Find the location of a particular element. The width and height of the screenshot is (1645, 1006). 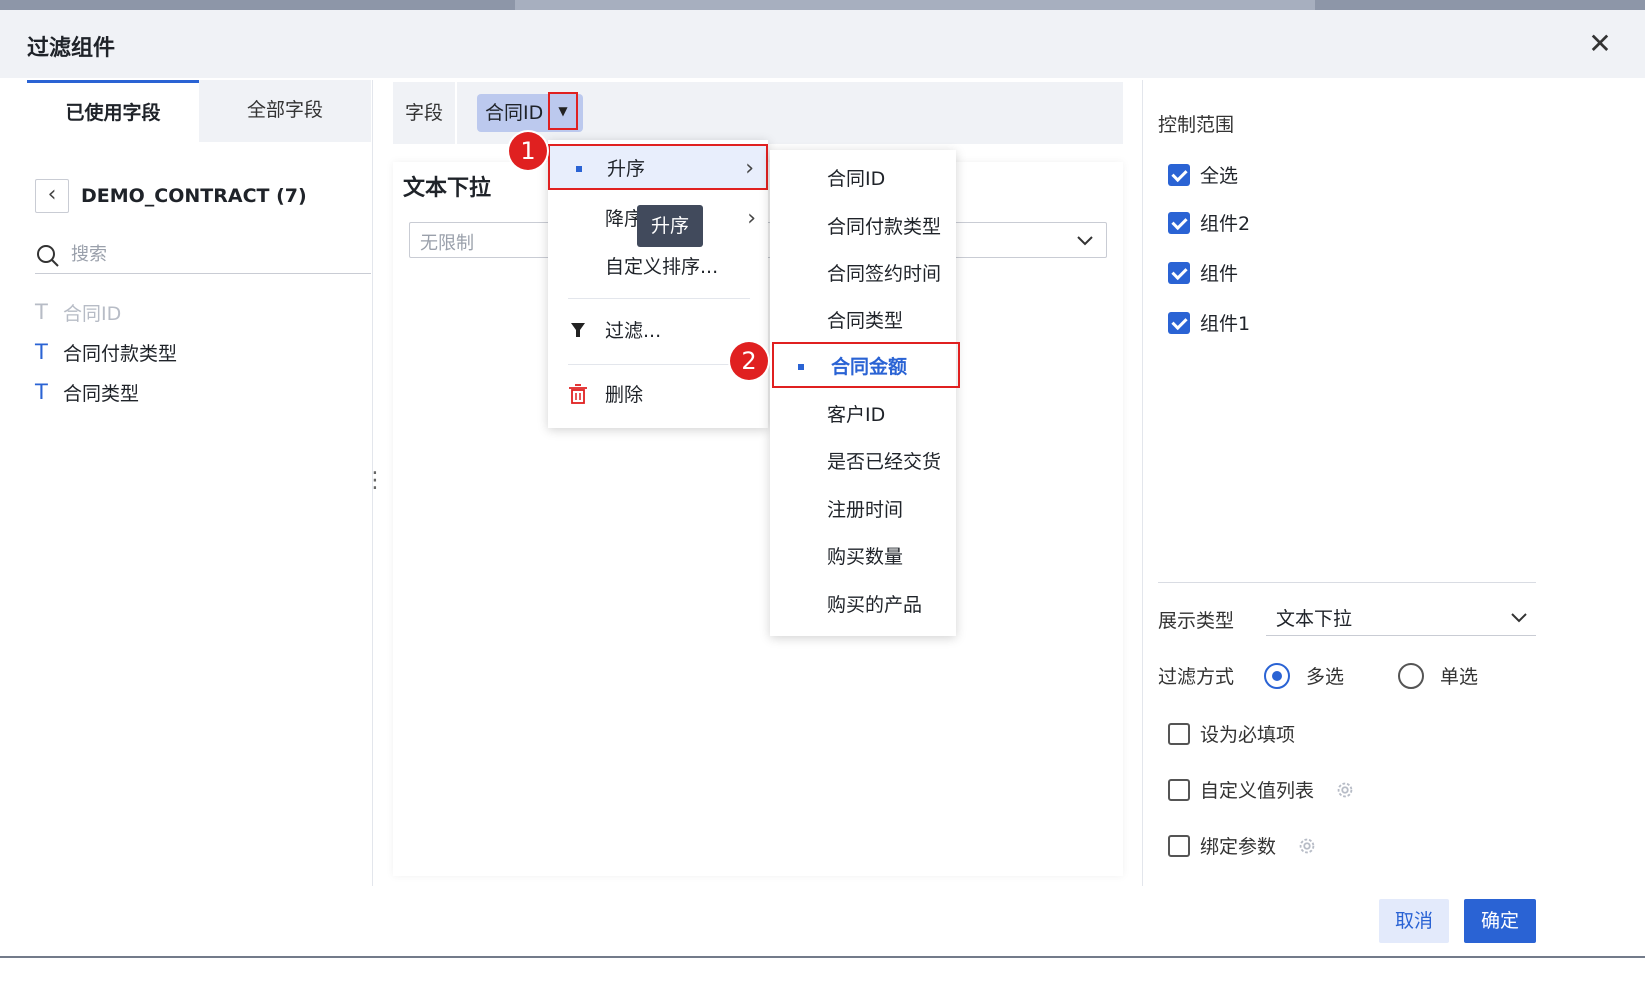

field-label: 合同ID is located at coordinates (92, 313).